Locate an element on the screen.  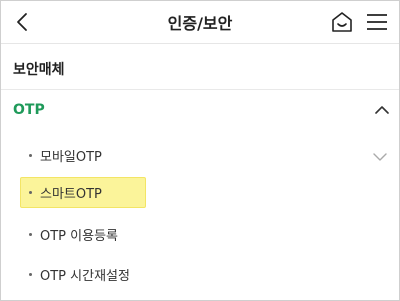
home-button is located at coordinates (342, 22).